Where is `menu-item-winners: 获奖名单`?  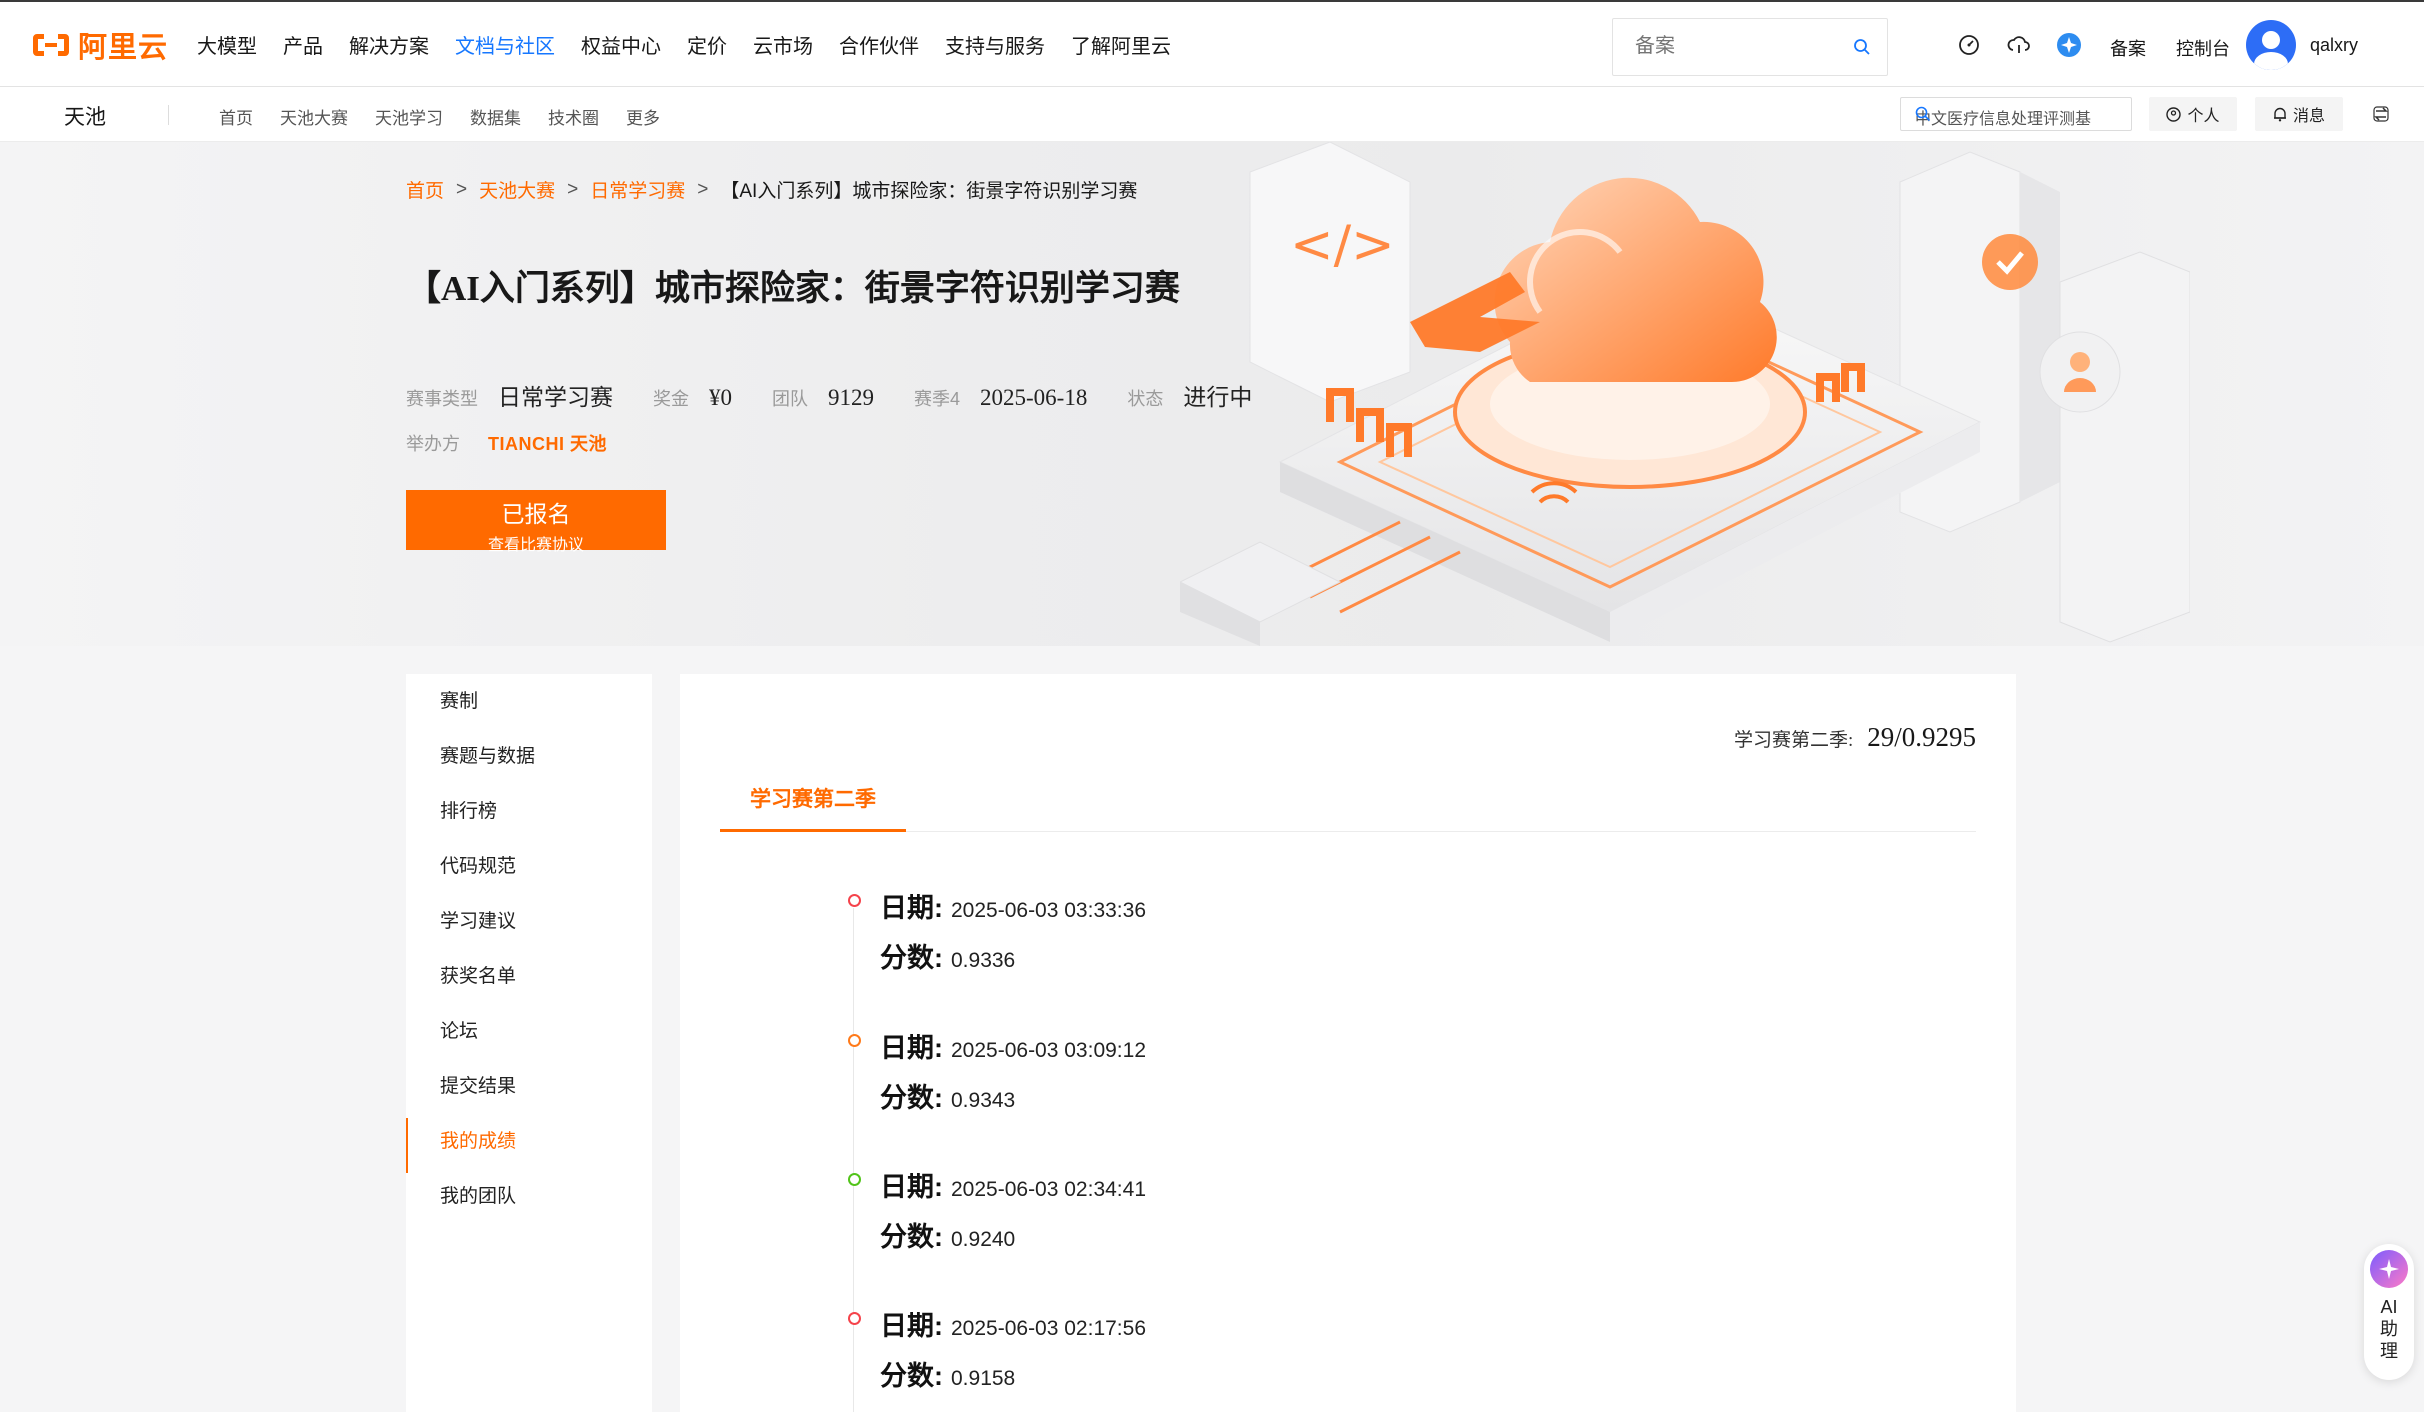
menu-item-winners: 获奖名单 is located at coordinates (529, 976).